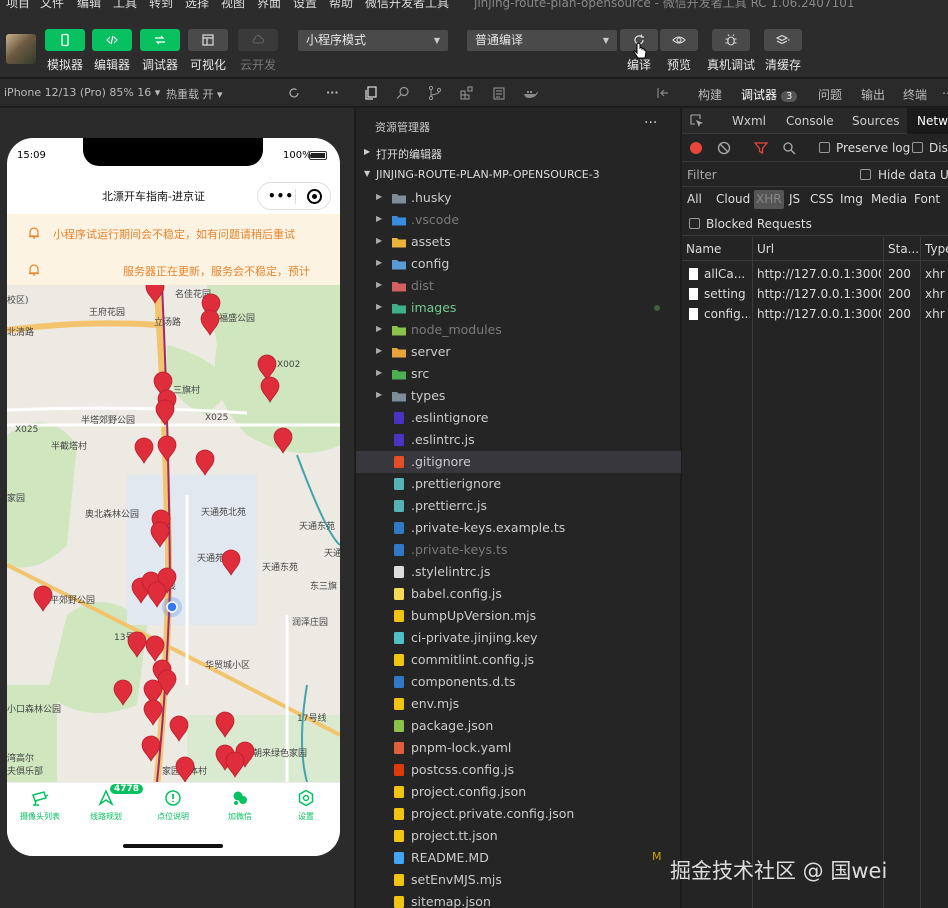 The width and height of the screenshot is (948, 908). Describe the element at coordinates (694, 223) in the screenshot. I see `blocked-requests-checkbox` at that location.